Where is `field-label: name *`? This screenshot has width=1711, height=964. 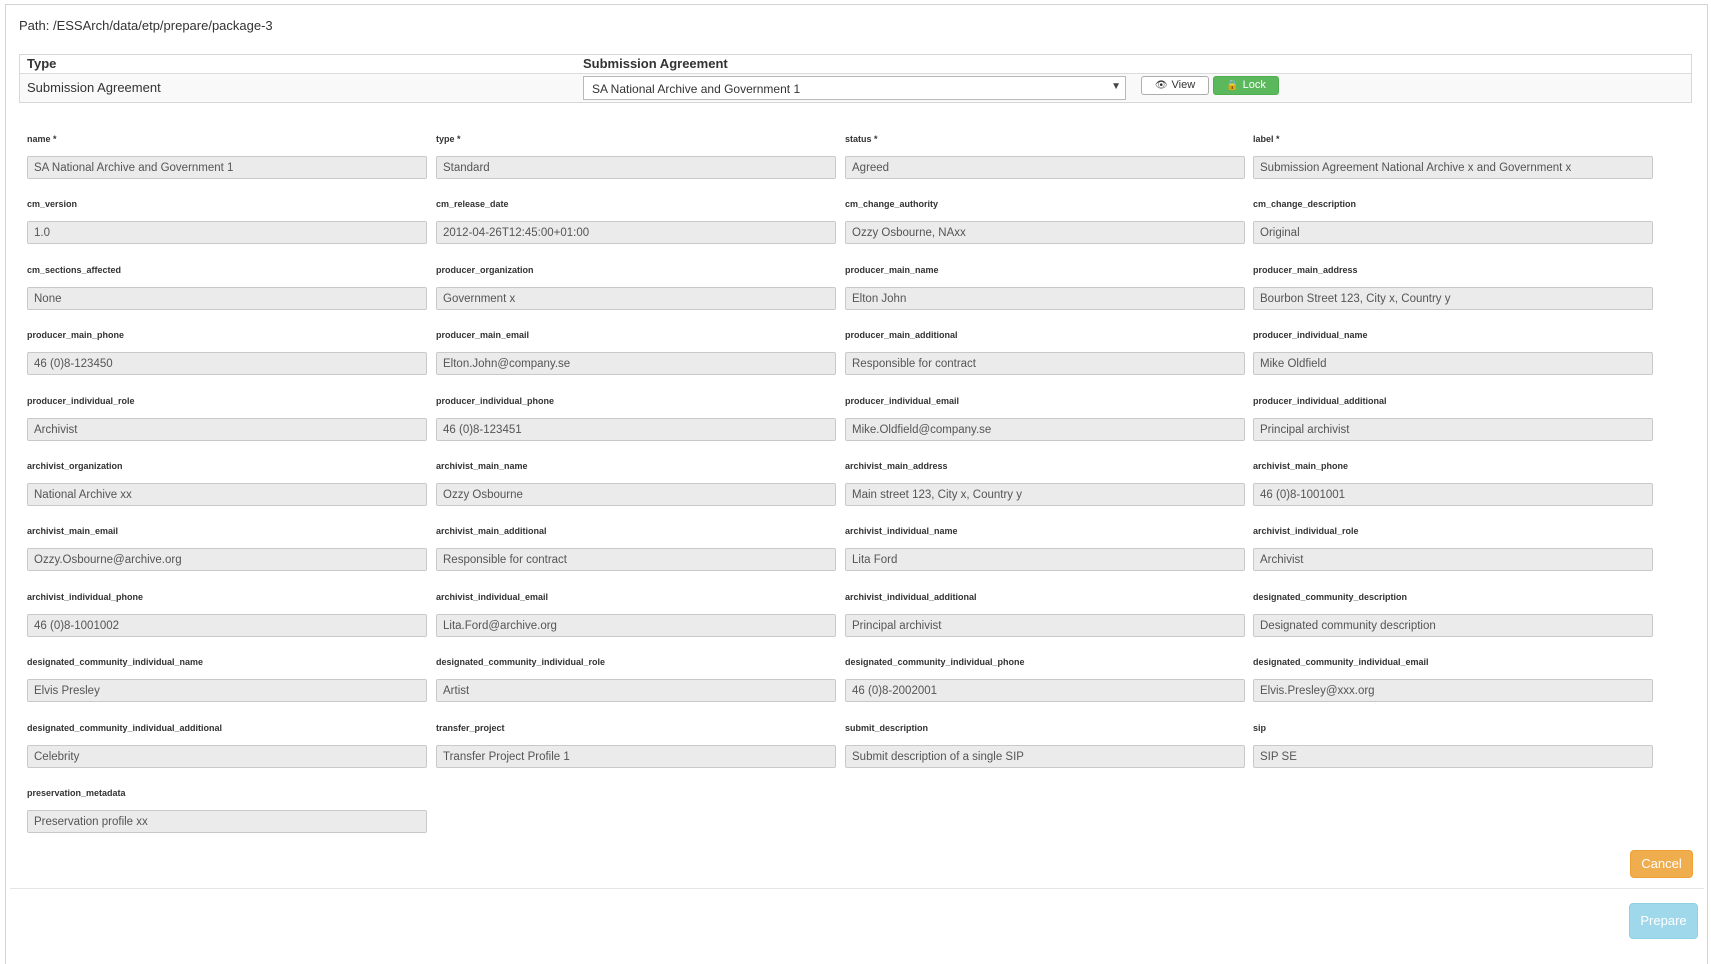
field-label: name * is located at coordinates (42, 139).